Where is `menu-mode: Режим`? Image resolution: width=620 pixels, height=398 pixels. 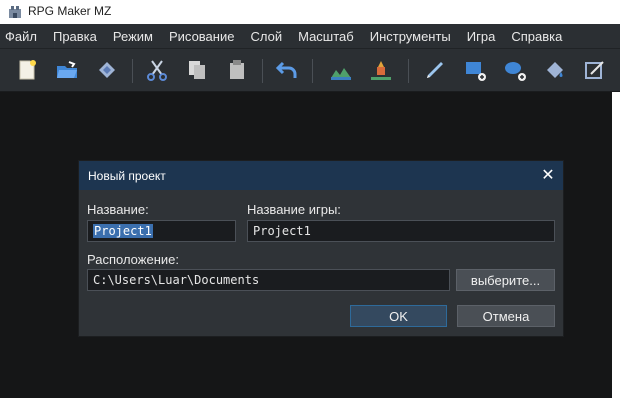 menu-mode: Режим is located at coordinates (133, 36).